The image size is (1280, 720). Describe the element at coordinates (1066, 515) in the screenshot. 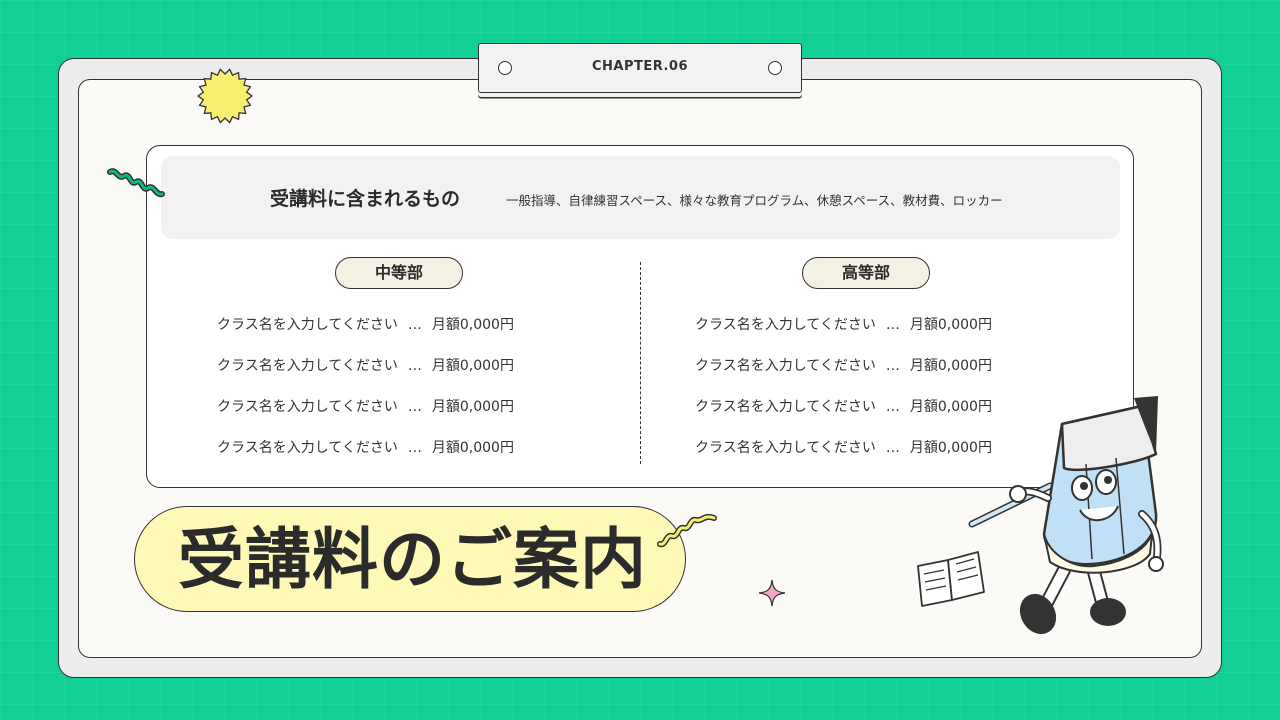

I see `pencil-mascot-icon` at that location.